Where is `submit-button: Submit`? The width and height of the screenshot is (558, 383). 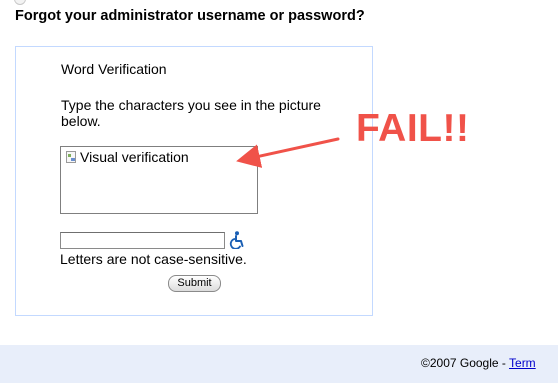 submit-button: Submit is located at coordinates (194, 283).